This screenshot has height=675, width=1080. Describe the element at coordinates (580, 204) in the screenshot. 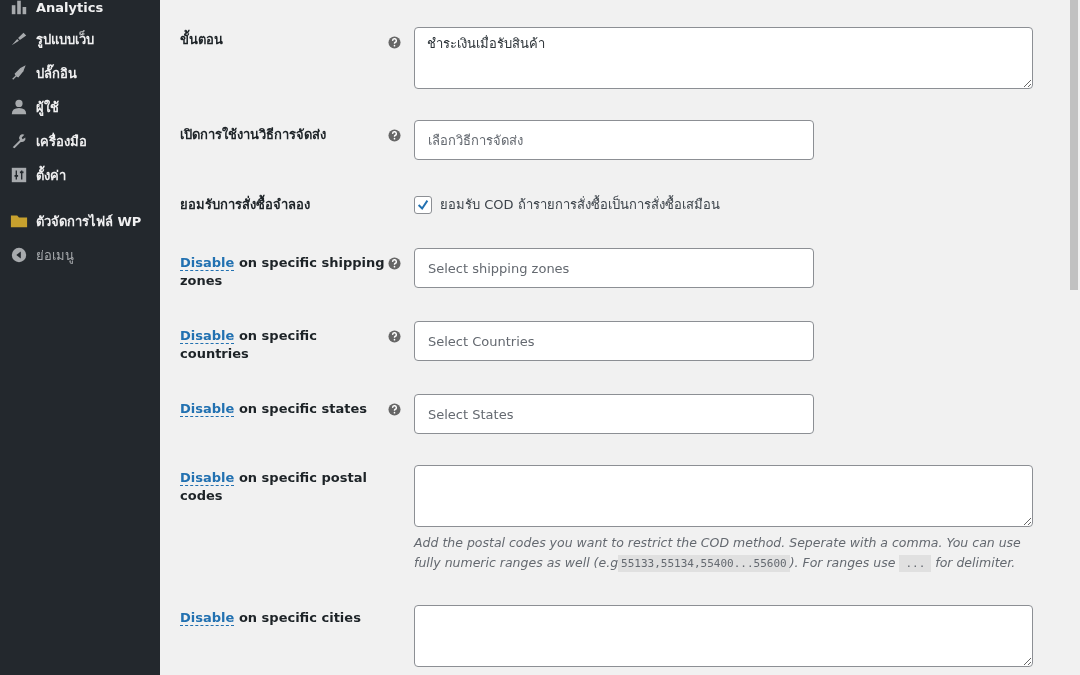

I see `checkbox-label: ยอมรับ COD ถ้ารายการสั่งซื้อเป็นการสั่งซื้อเสมือน` at that location.